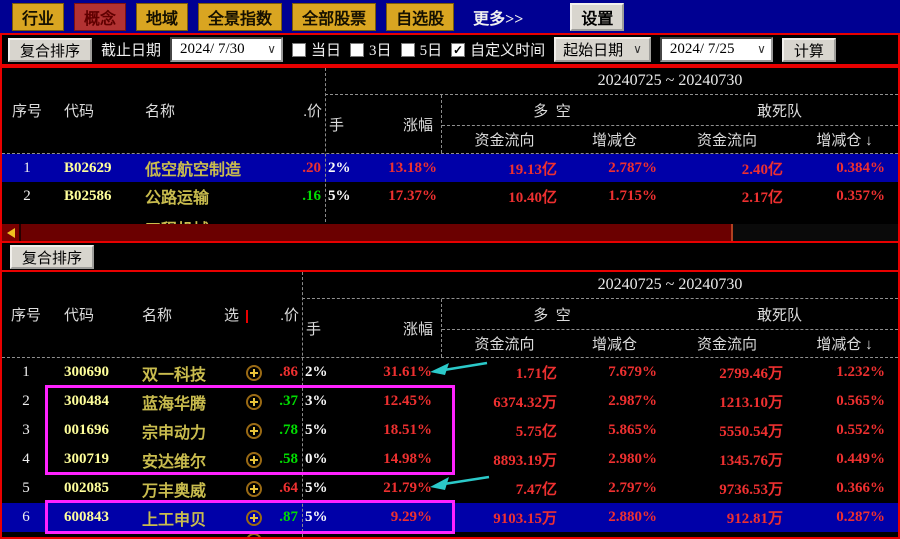 This screenshot has width=900, height=539. What do you see at coordinates (458, 49) in the screenshot?
I see `check-icon: ✓` at bounding box center [458, 49].